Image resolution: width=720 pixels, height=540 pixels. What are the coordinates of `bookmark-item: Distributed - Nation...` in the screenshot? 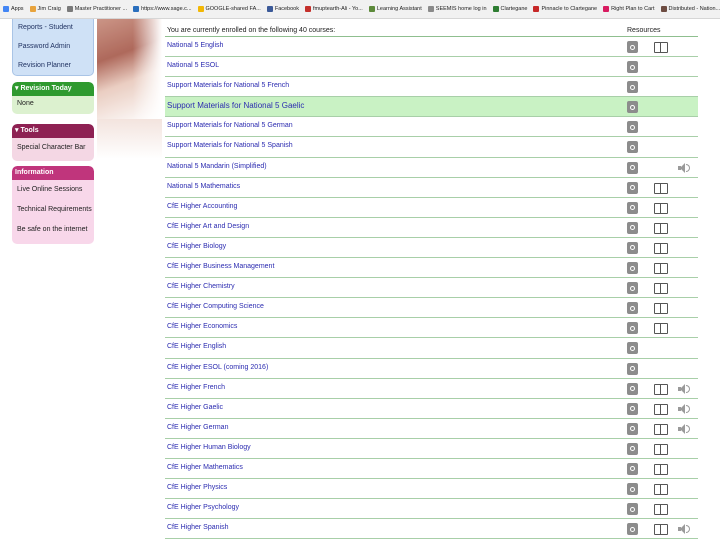 It's located at (689, 9).